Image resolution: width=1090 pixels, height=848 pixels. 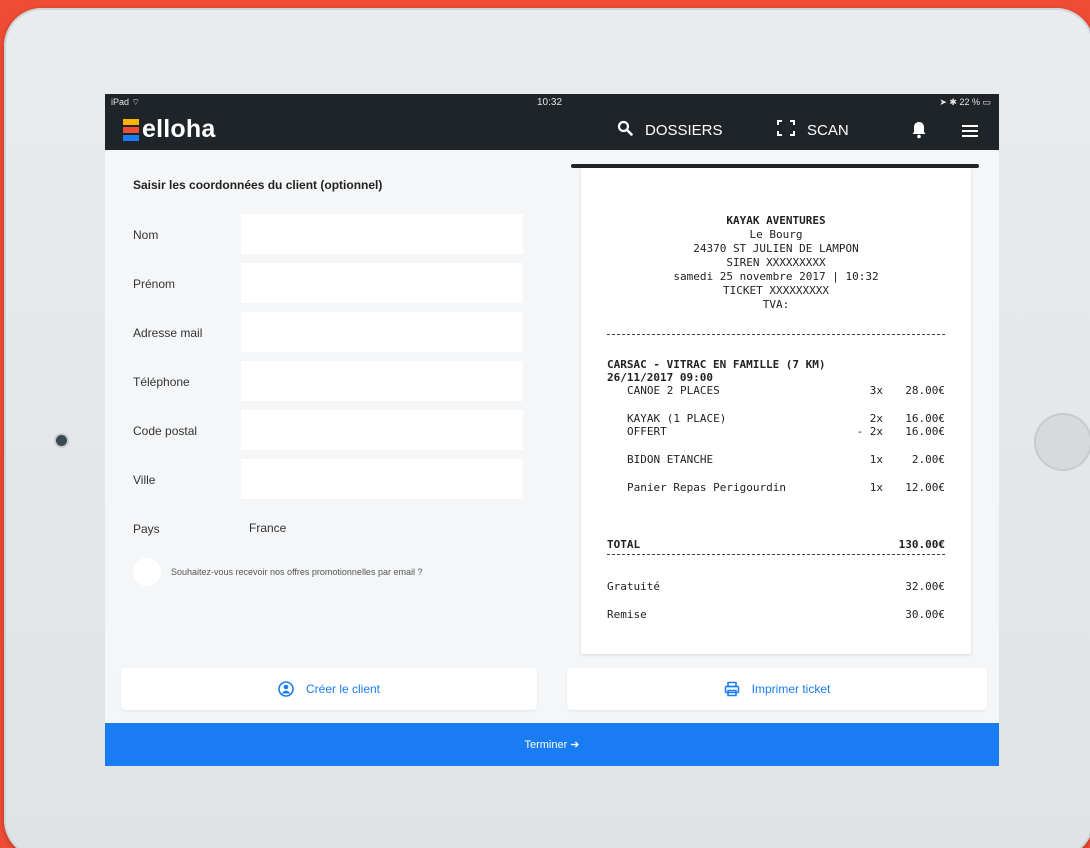 What do you see at coordinates (165, 431) in the screenshot?
I see `field-label: Code postal` at bounding box center [165, 431].